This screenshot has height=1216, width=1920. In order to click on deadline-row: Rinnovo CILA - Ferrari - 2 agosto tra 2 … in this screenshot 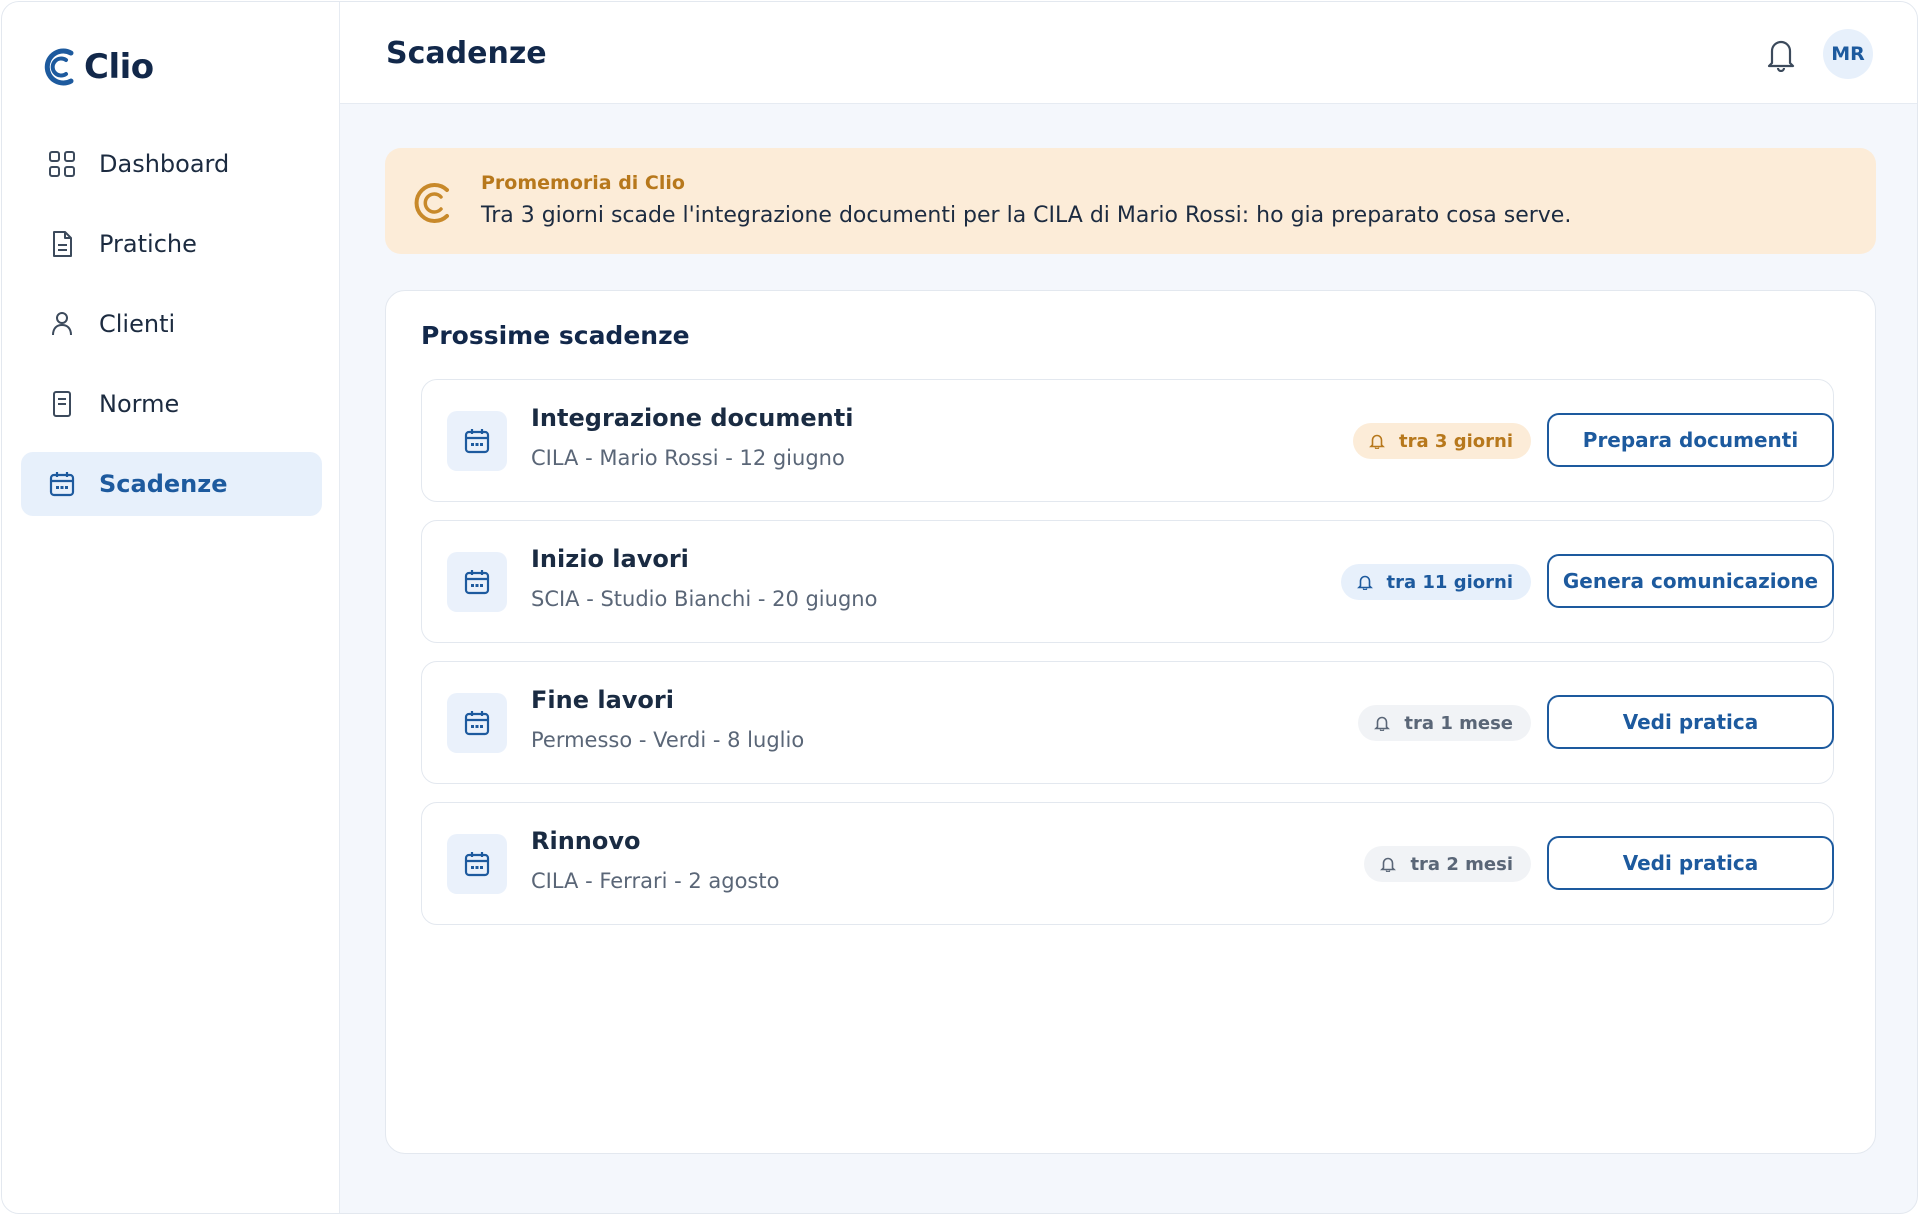, I will do `click(1127, 863)`.